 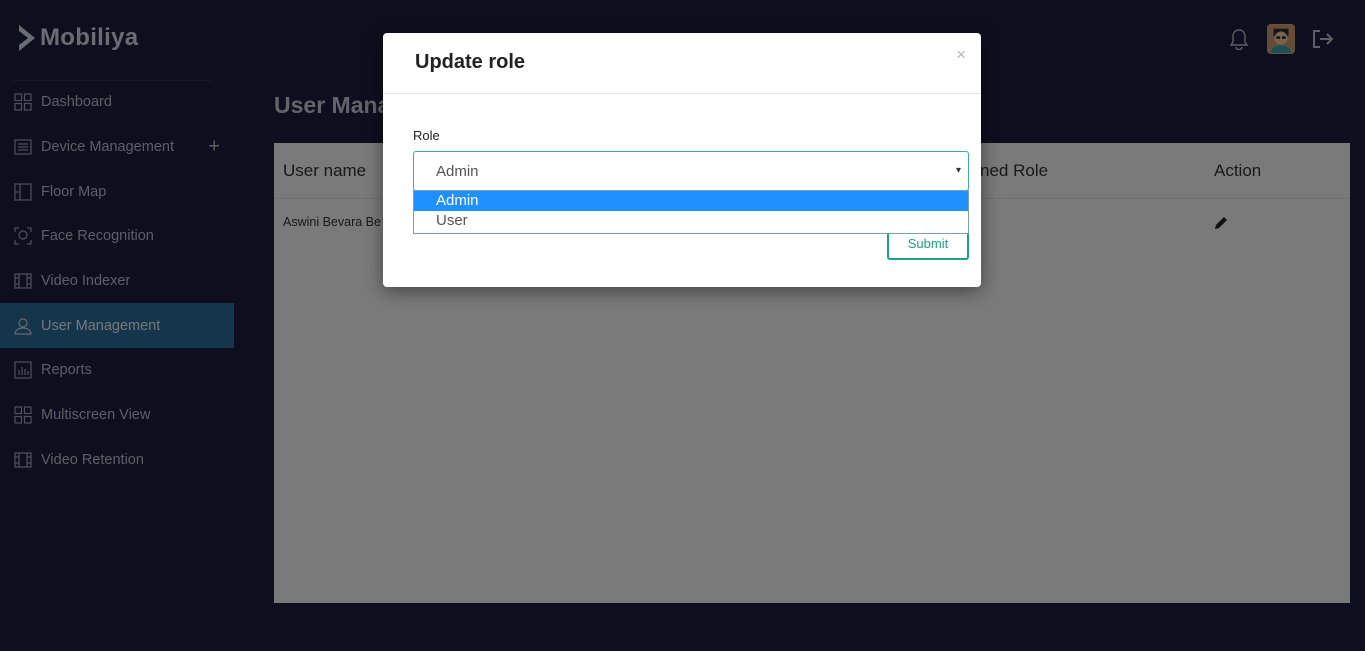 What do you see at coordinates (426, 135) in the screenshot?
I see `role-label: Role` at bounding box center [426, 135].